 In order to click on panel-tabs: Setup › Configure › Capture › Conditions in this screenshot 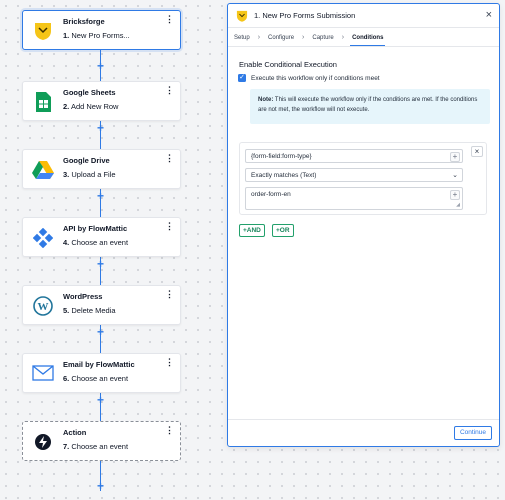, I will do `click(365, 38)`.